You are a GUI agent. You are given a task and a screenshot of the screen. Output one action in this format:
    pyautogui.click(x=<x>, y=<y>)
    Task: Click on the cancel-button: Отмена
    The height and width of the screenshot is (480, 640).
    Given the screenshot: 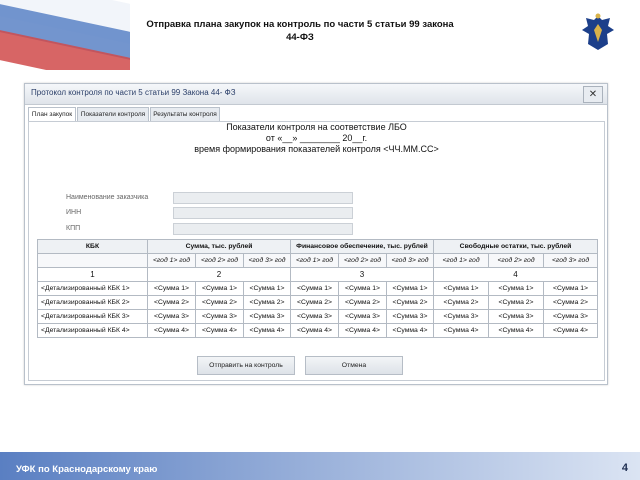 What is the action you would take?
    pyautogui.click(x=354, y=365)
    